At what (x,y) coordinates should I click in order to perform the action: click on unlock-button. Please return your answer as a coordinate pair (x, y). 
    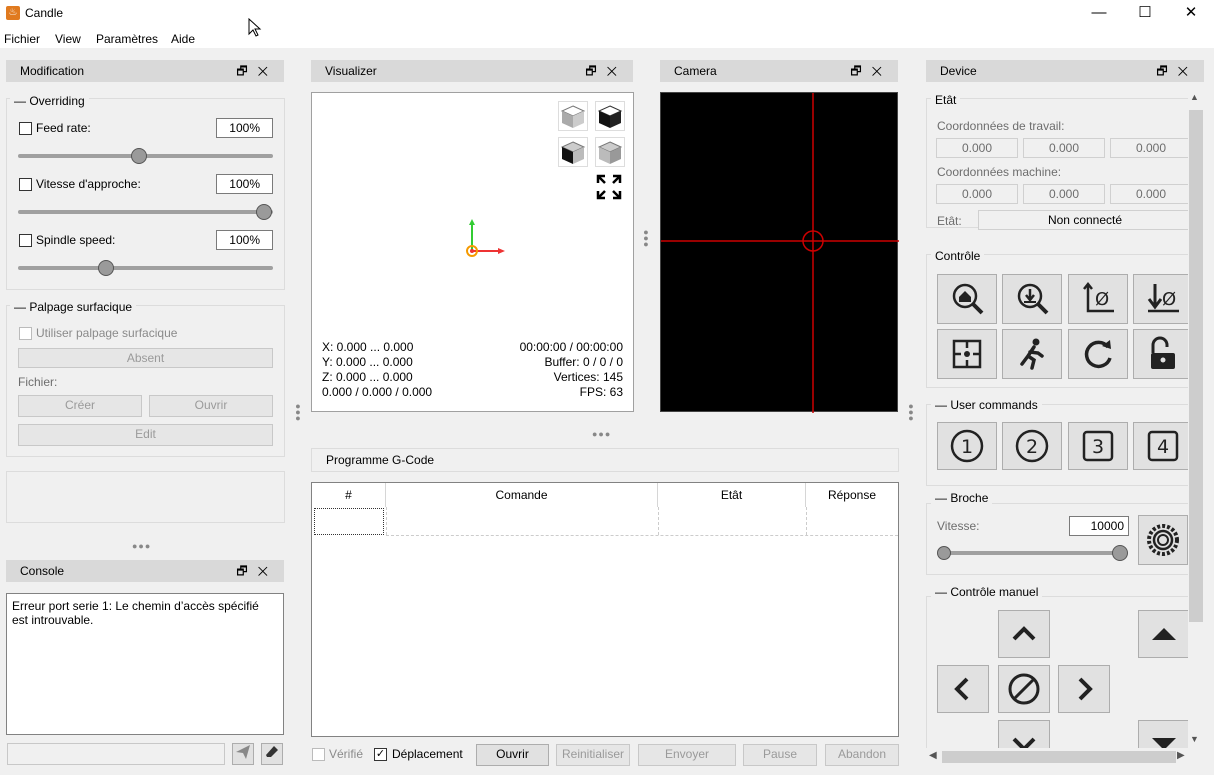
    Looking at the image, I should click on (1160, 354).